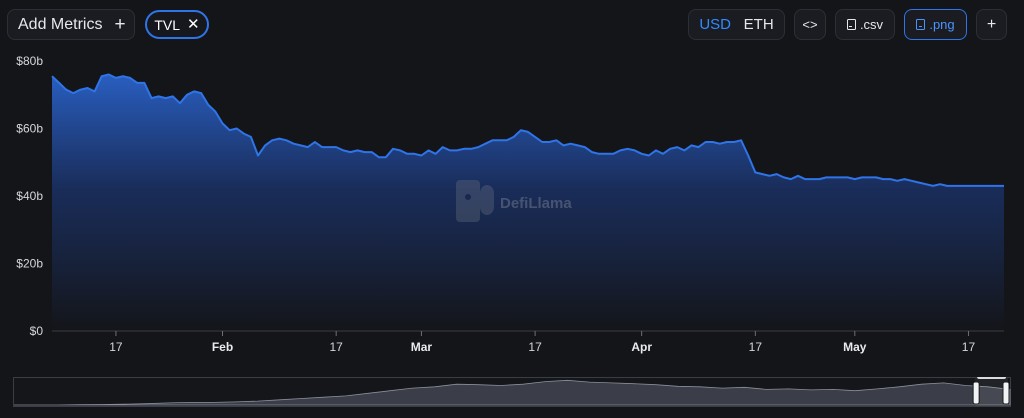 This screenshot has height=418, width=1024. I want to click on y-axis: $0 $20b $40b $60b $80b, so click(29, 196).